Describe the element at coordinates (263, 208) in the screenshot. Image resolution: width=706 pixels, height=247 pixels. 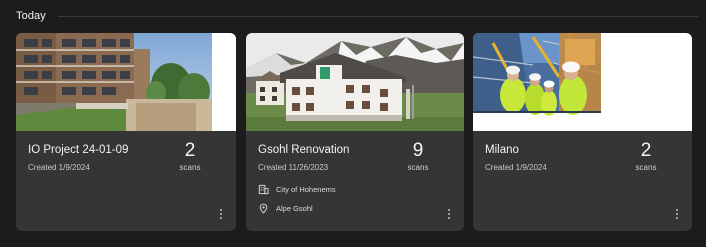
I see `location-pin-icon` at that location.